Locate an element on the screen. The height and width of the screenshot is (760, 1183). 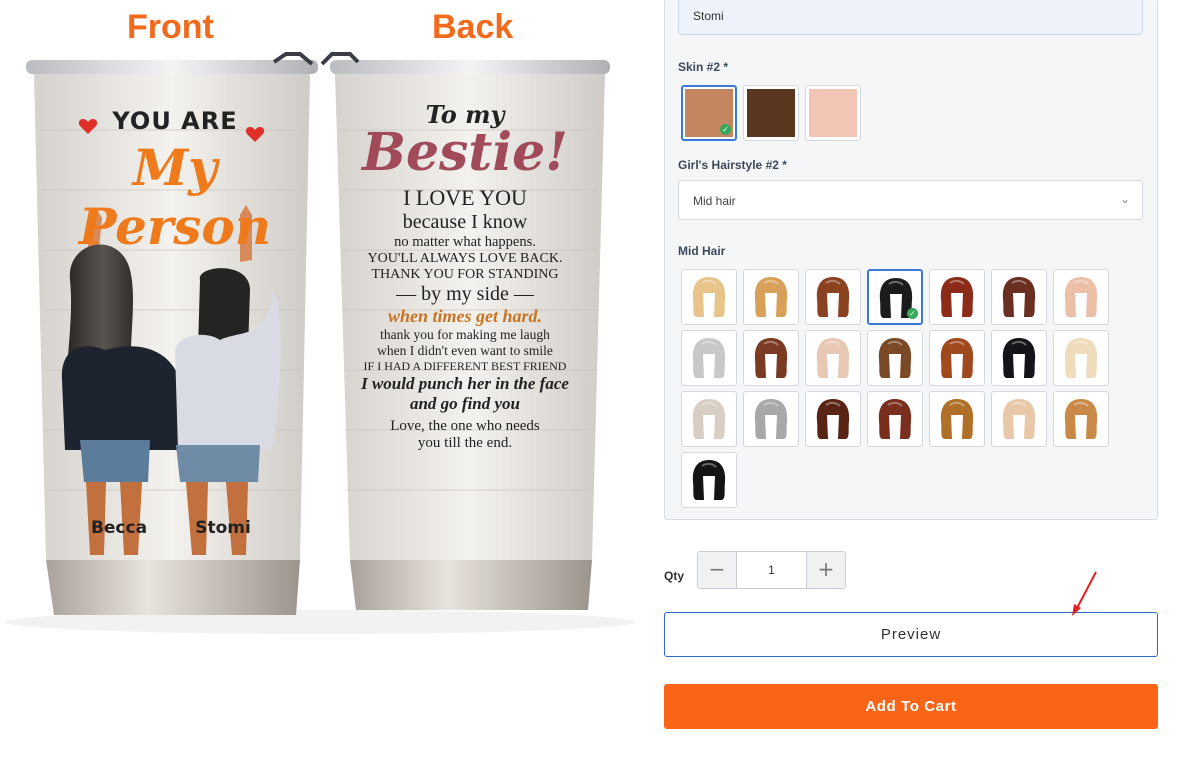
back-line: you till the end. is located at coordinates (465, 443).